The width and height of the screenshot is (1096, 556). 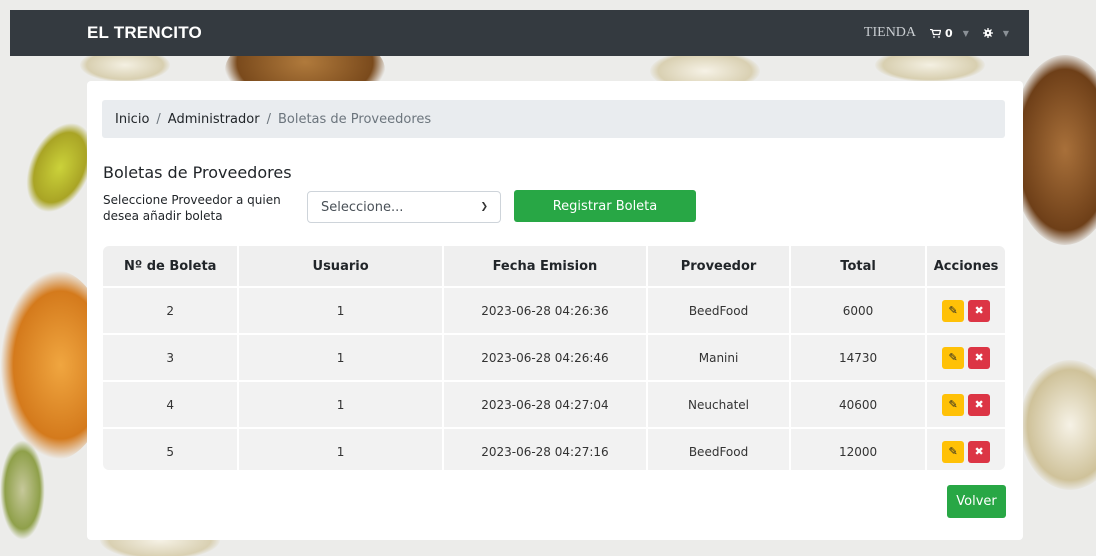 What do you see at coordinates (22, 490) in the screenshot?
I see `pistachio-decoration` at bounding box center [22, 490].